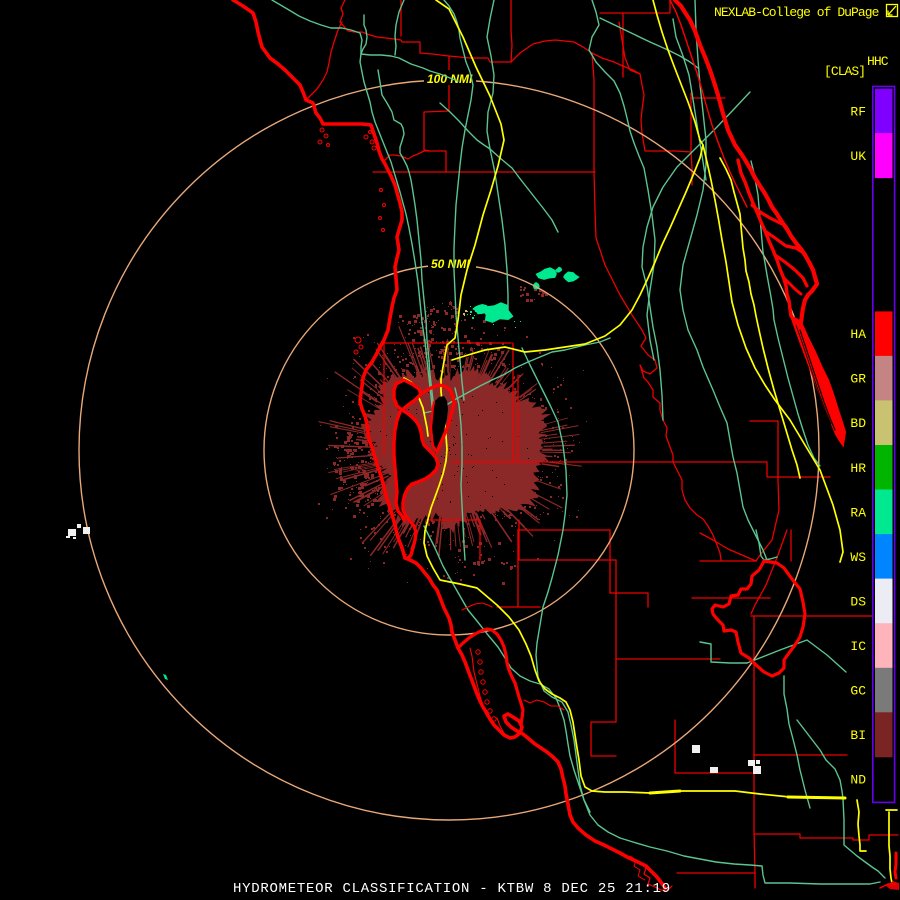 The image size is (900, 900). What do you see at coordinates (858, 111) in the screenshot?
I see `svg-text: RF` at bounding box center [858, 111].